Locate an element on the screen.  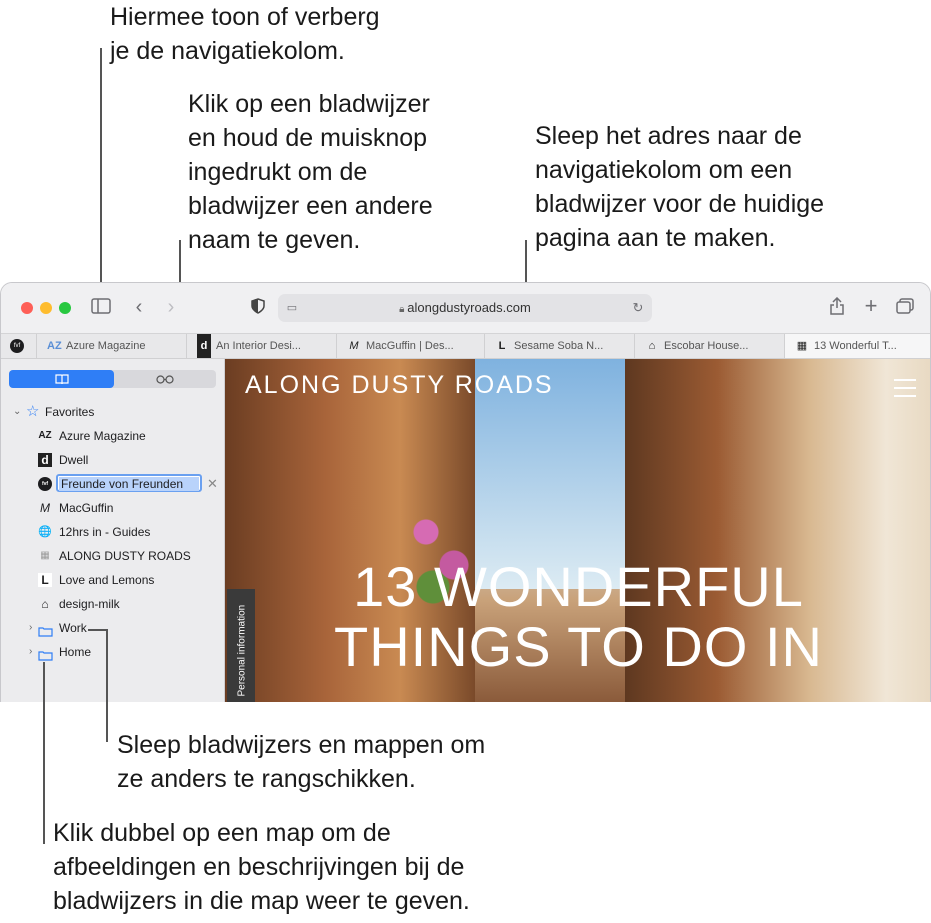
callout-line-rearrange is located at coordinates (107, 685).